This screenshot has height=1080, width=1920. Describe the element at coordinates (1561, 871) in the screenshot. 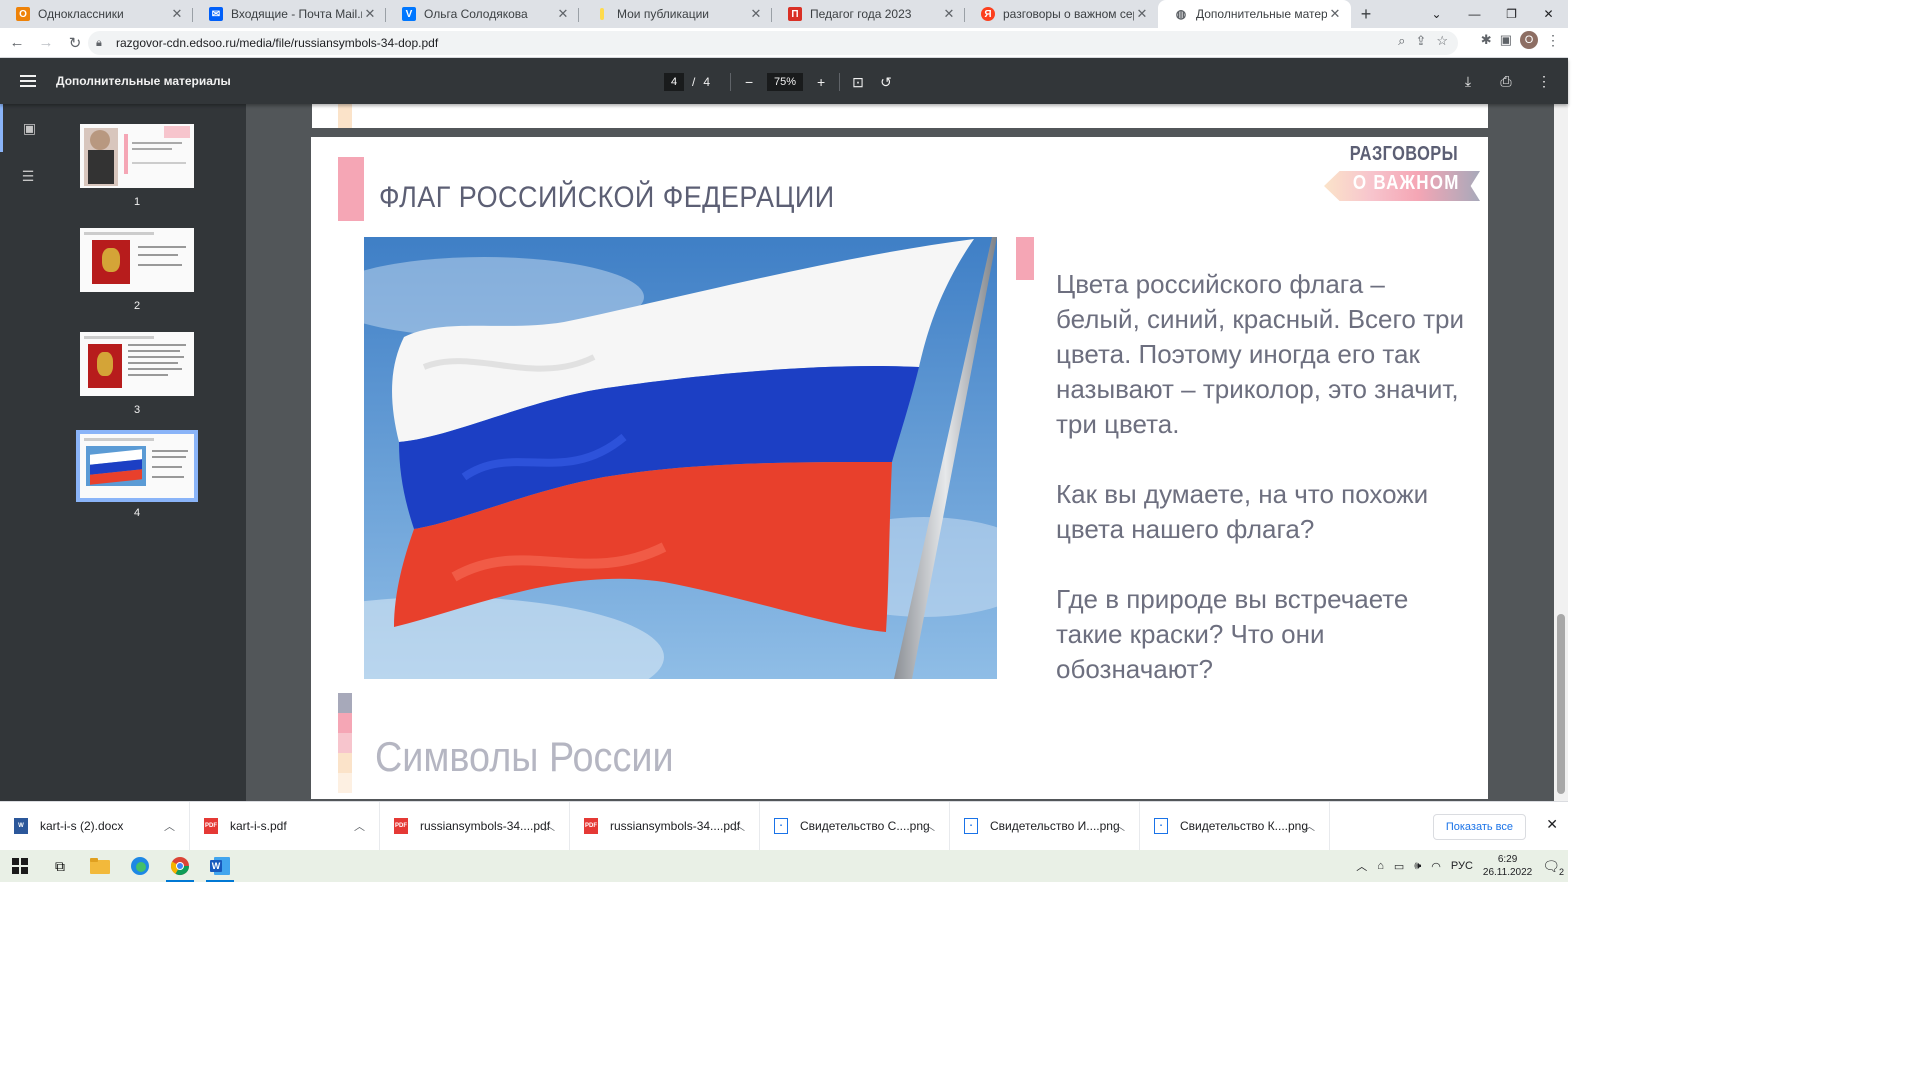

I see `notification-count: 2` at that location.